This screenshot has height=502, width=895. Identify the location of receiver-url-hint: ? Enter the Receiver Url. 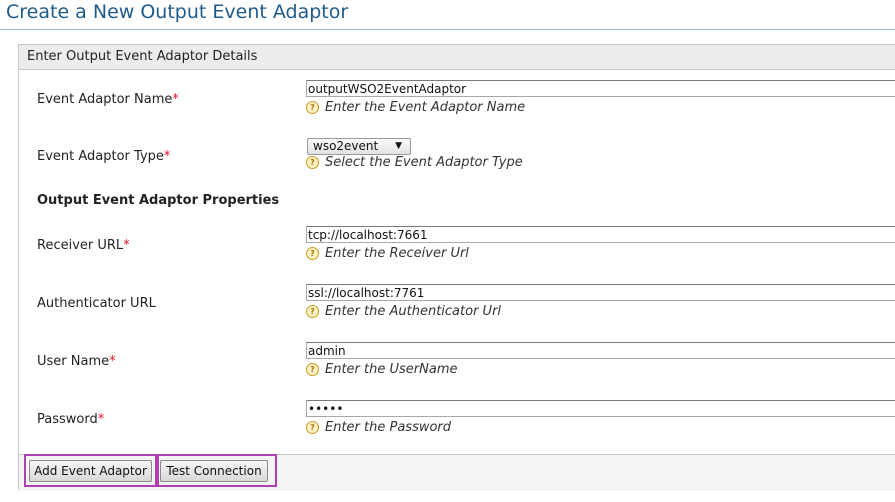
(387, 253).